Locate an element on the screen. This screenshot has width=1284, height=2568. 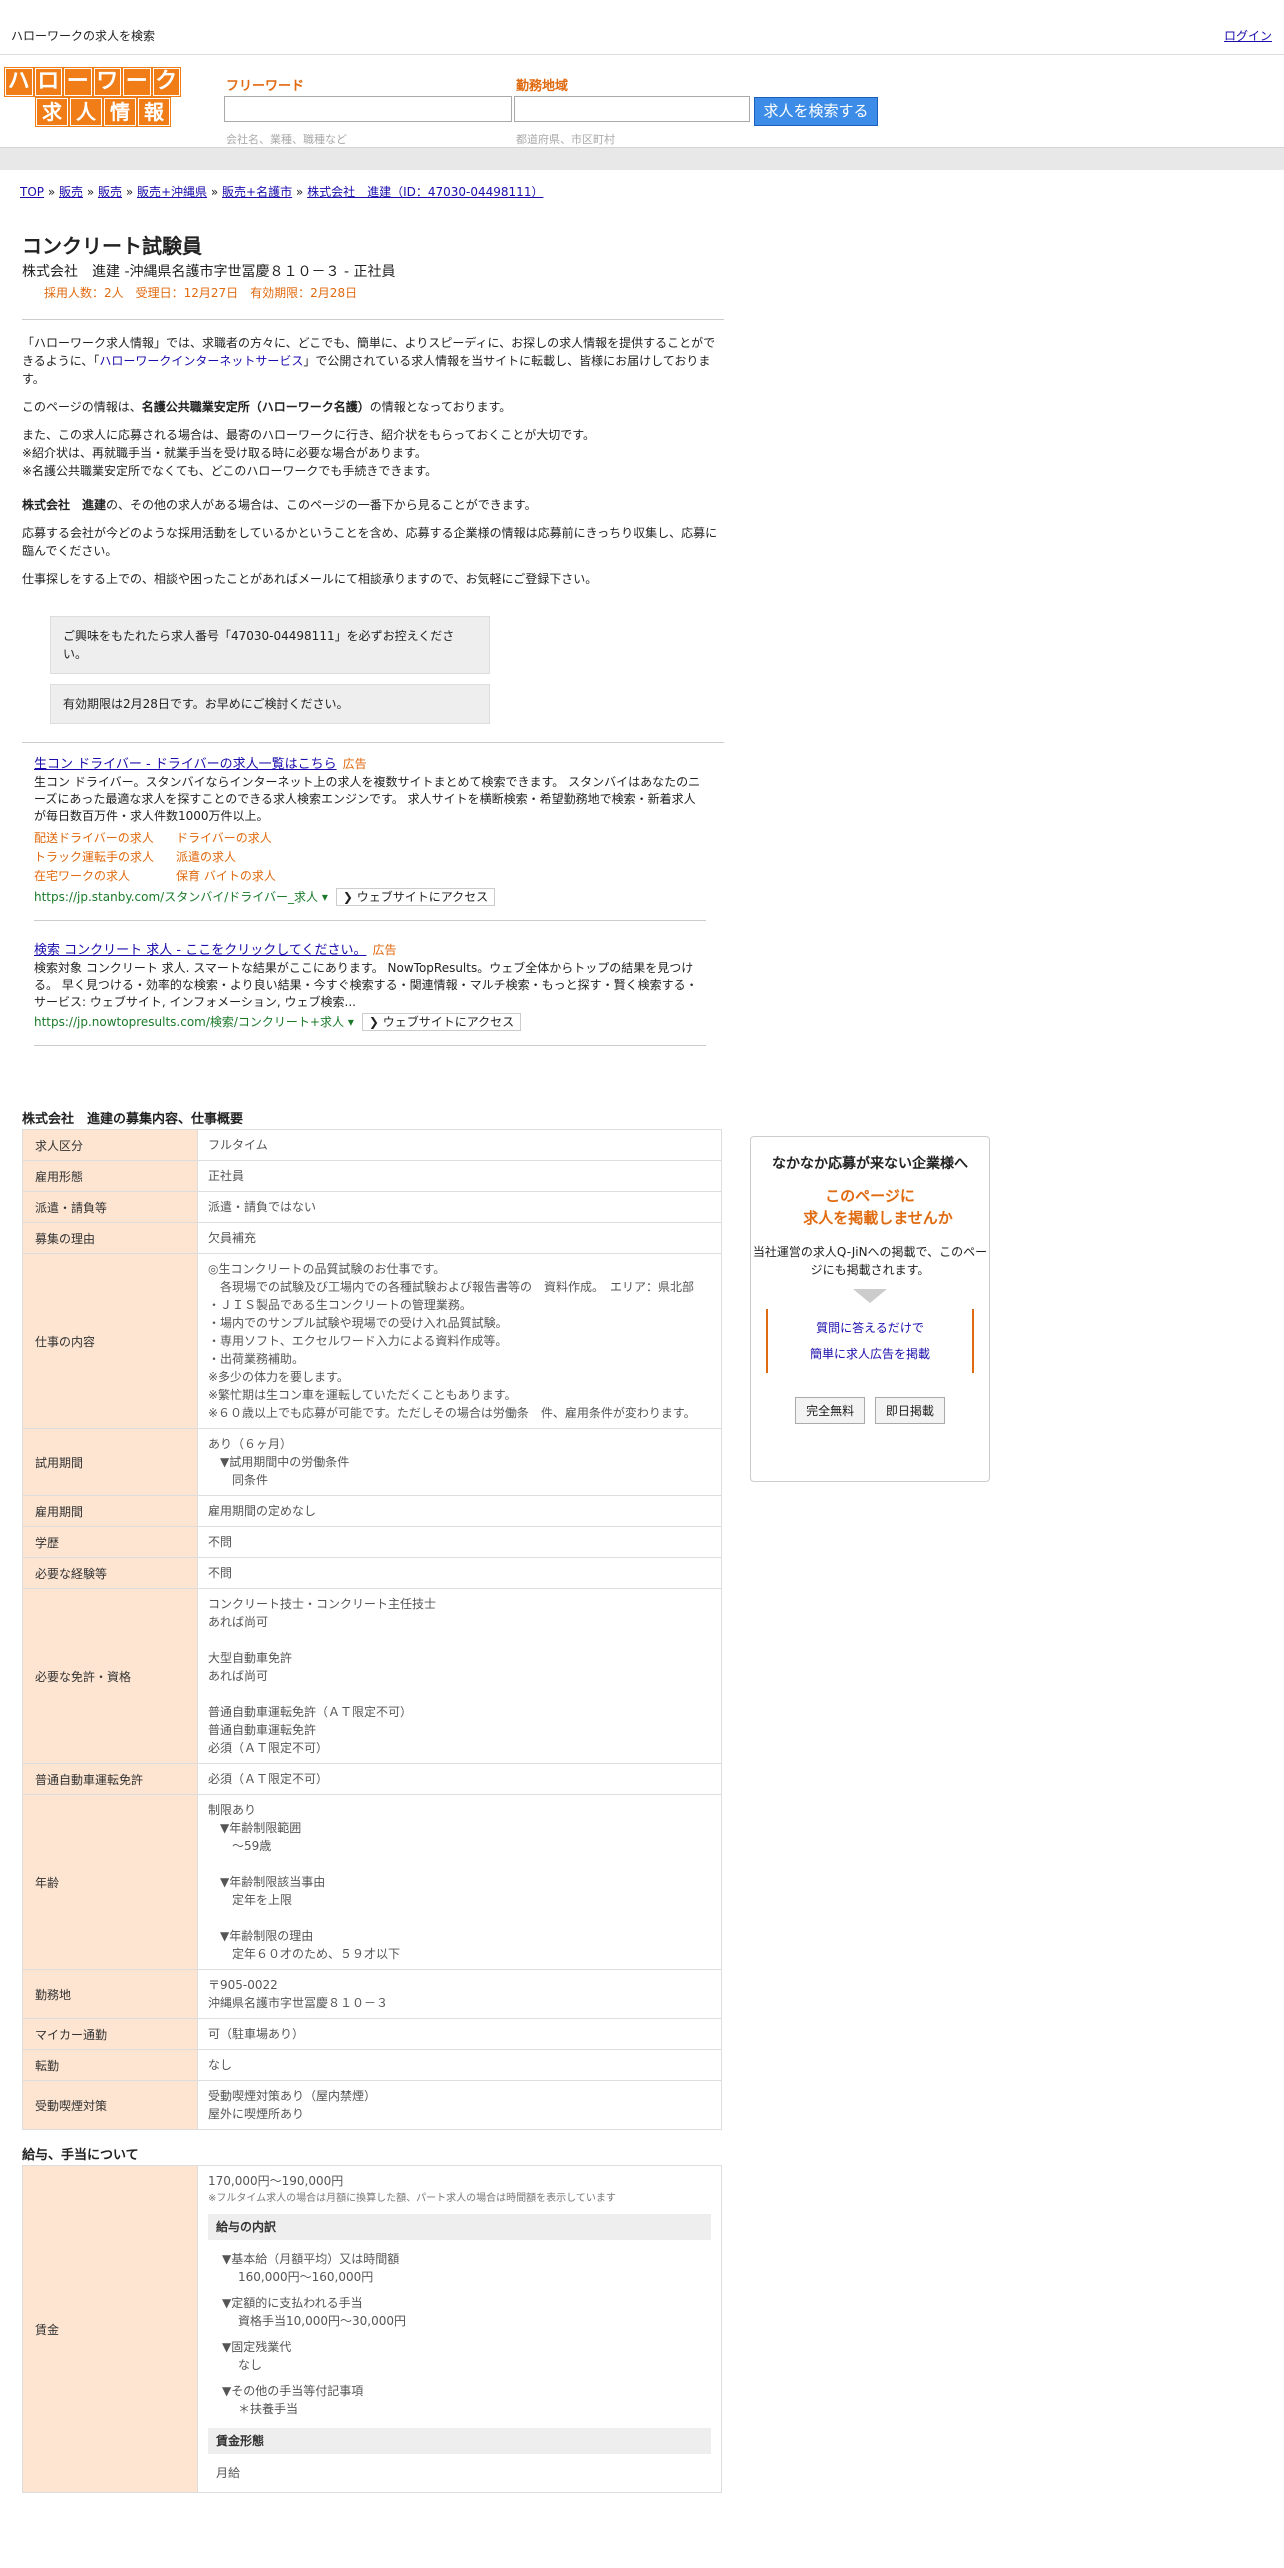
freeword-input is located at coordinates (368, 109).